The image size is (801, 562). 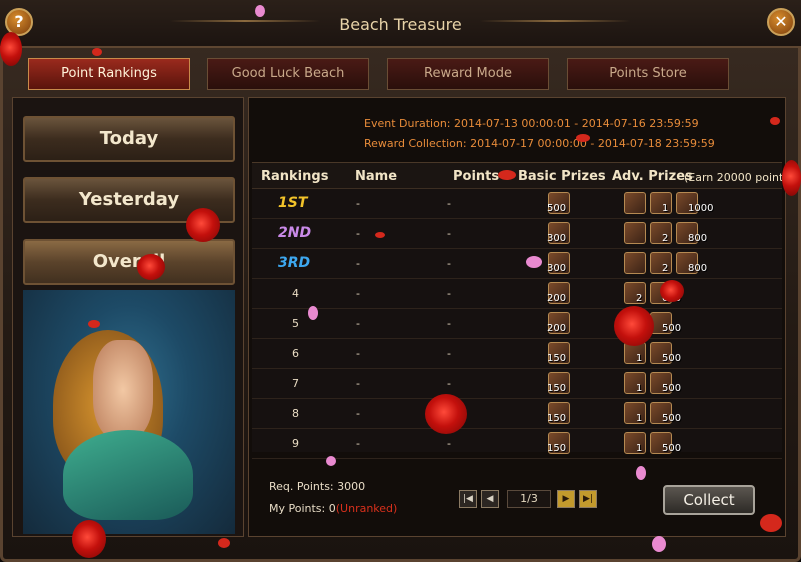 What do you see at coordinates (517, 294) in the screenshot?
I see `table-row: 4--2002600` at bounding box center [517, 294].